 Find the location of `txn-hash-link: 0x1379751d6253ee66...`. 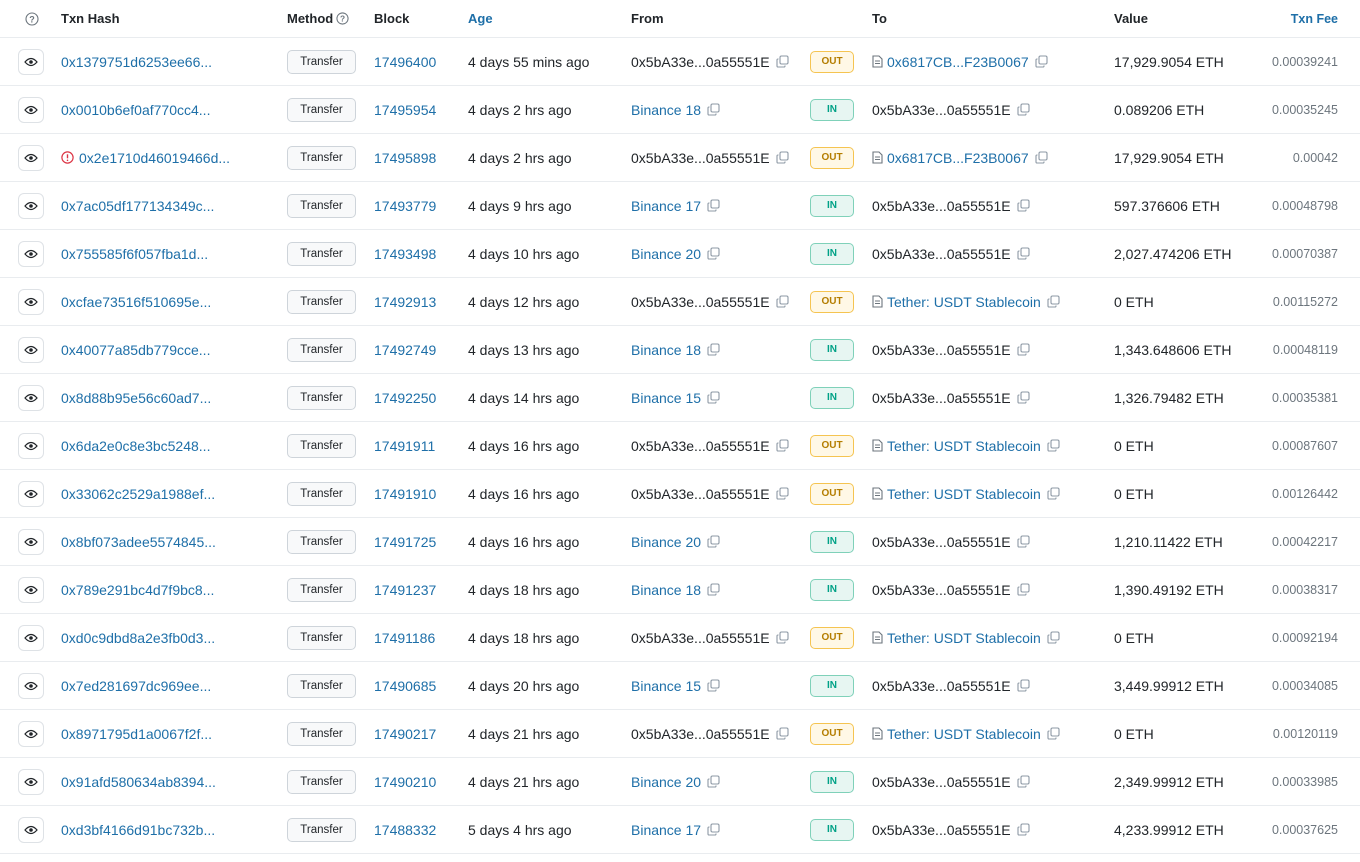

txn-hash-link: 0x1379751d6253ee66... is located at coordinates (136, 62).